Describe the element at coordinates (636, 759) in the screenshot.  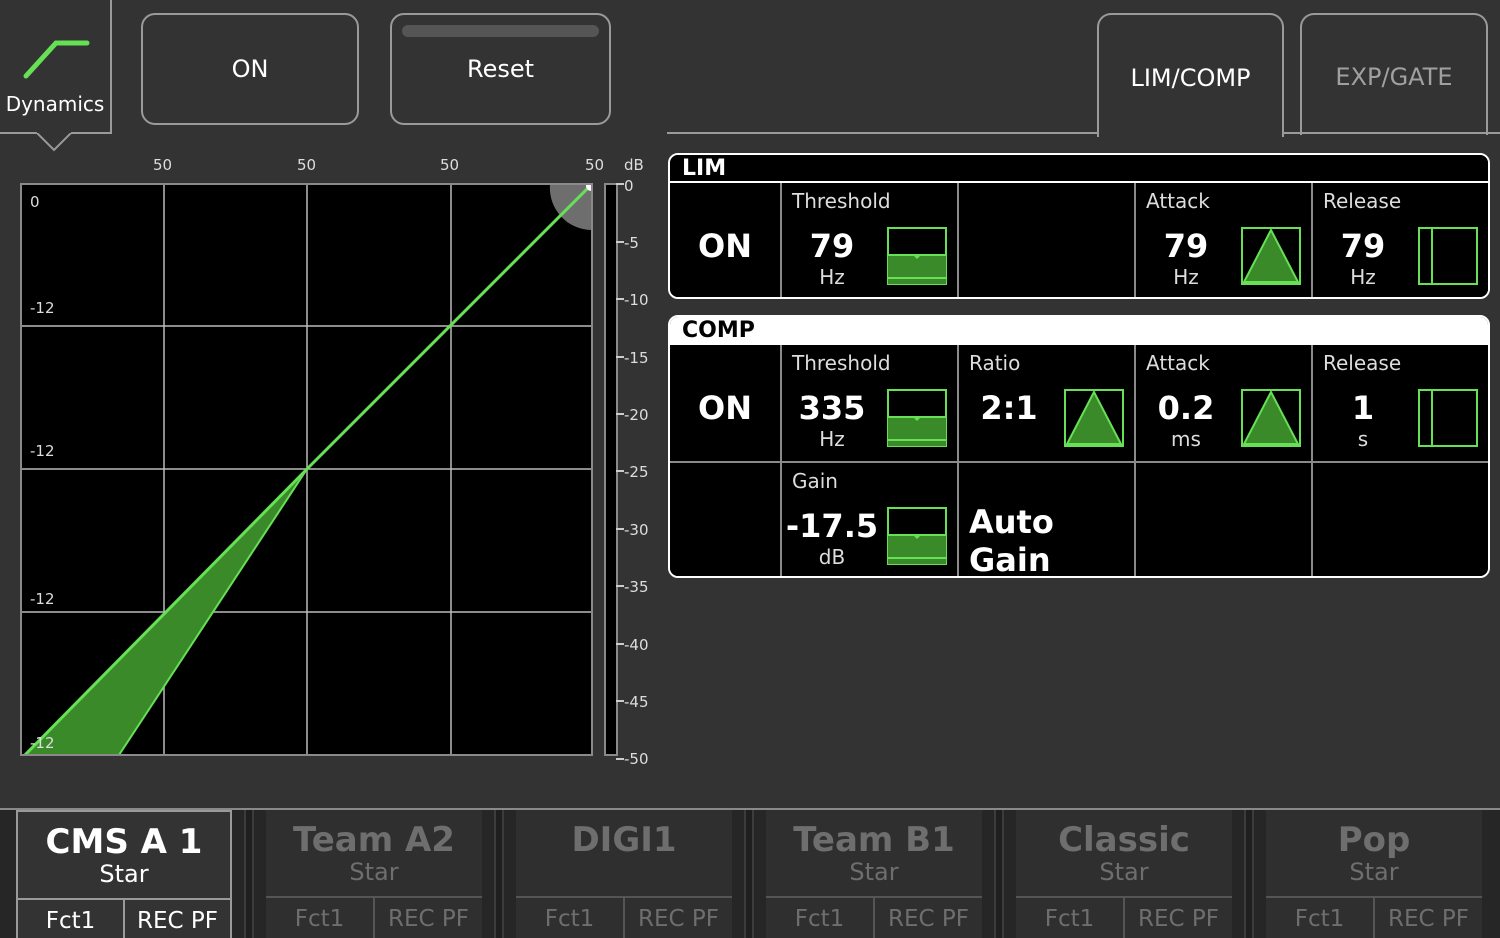
I see `meter-scale-label: -50` at that location.